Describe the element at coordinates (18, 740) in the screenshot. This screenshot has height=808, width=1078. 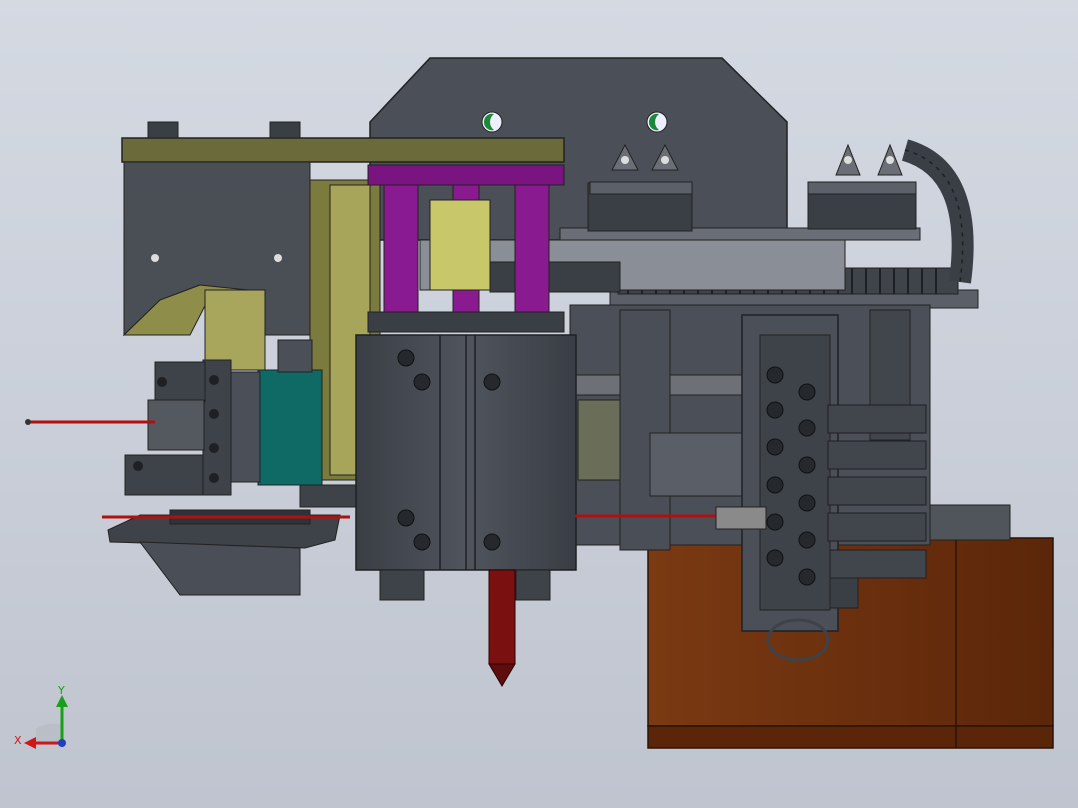
I see `triad-x-label: X` at that location.